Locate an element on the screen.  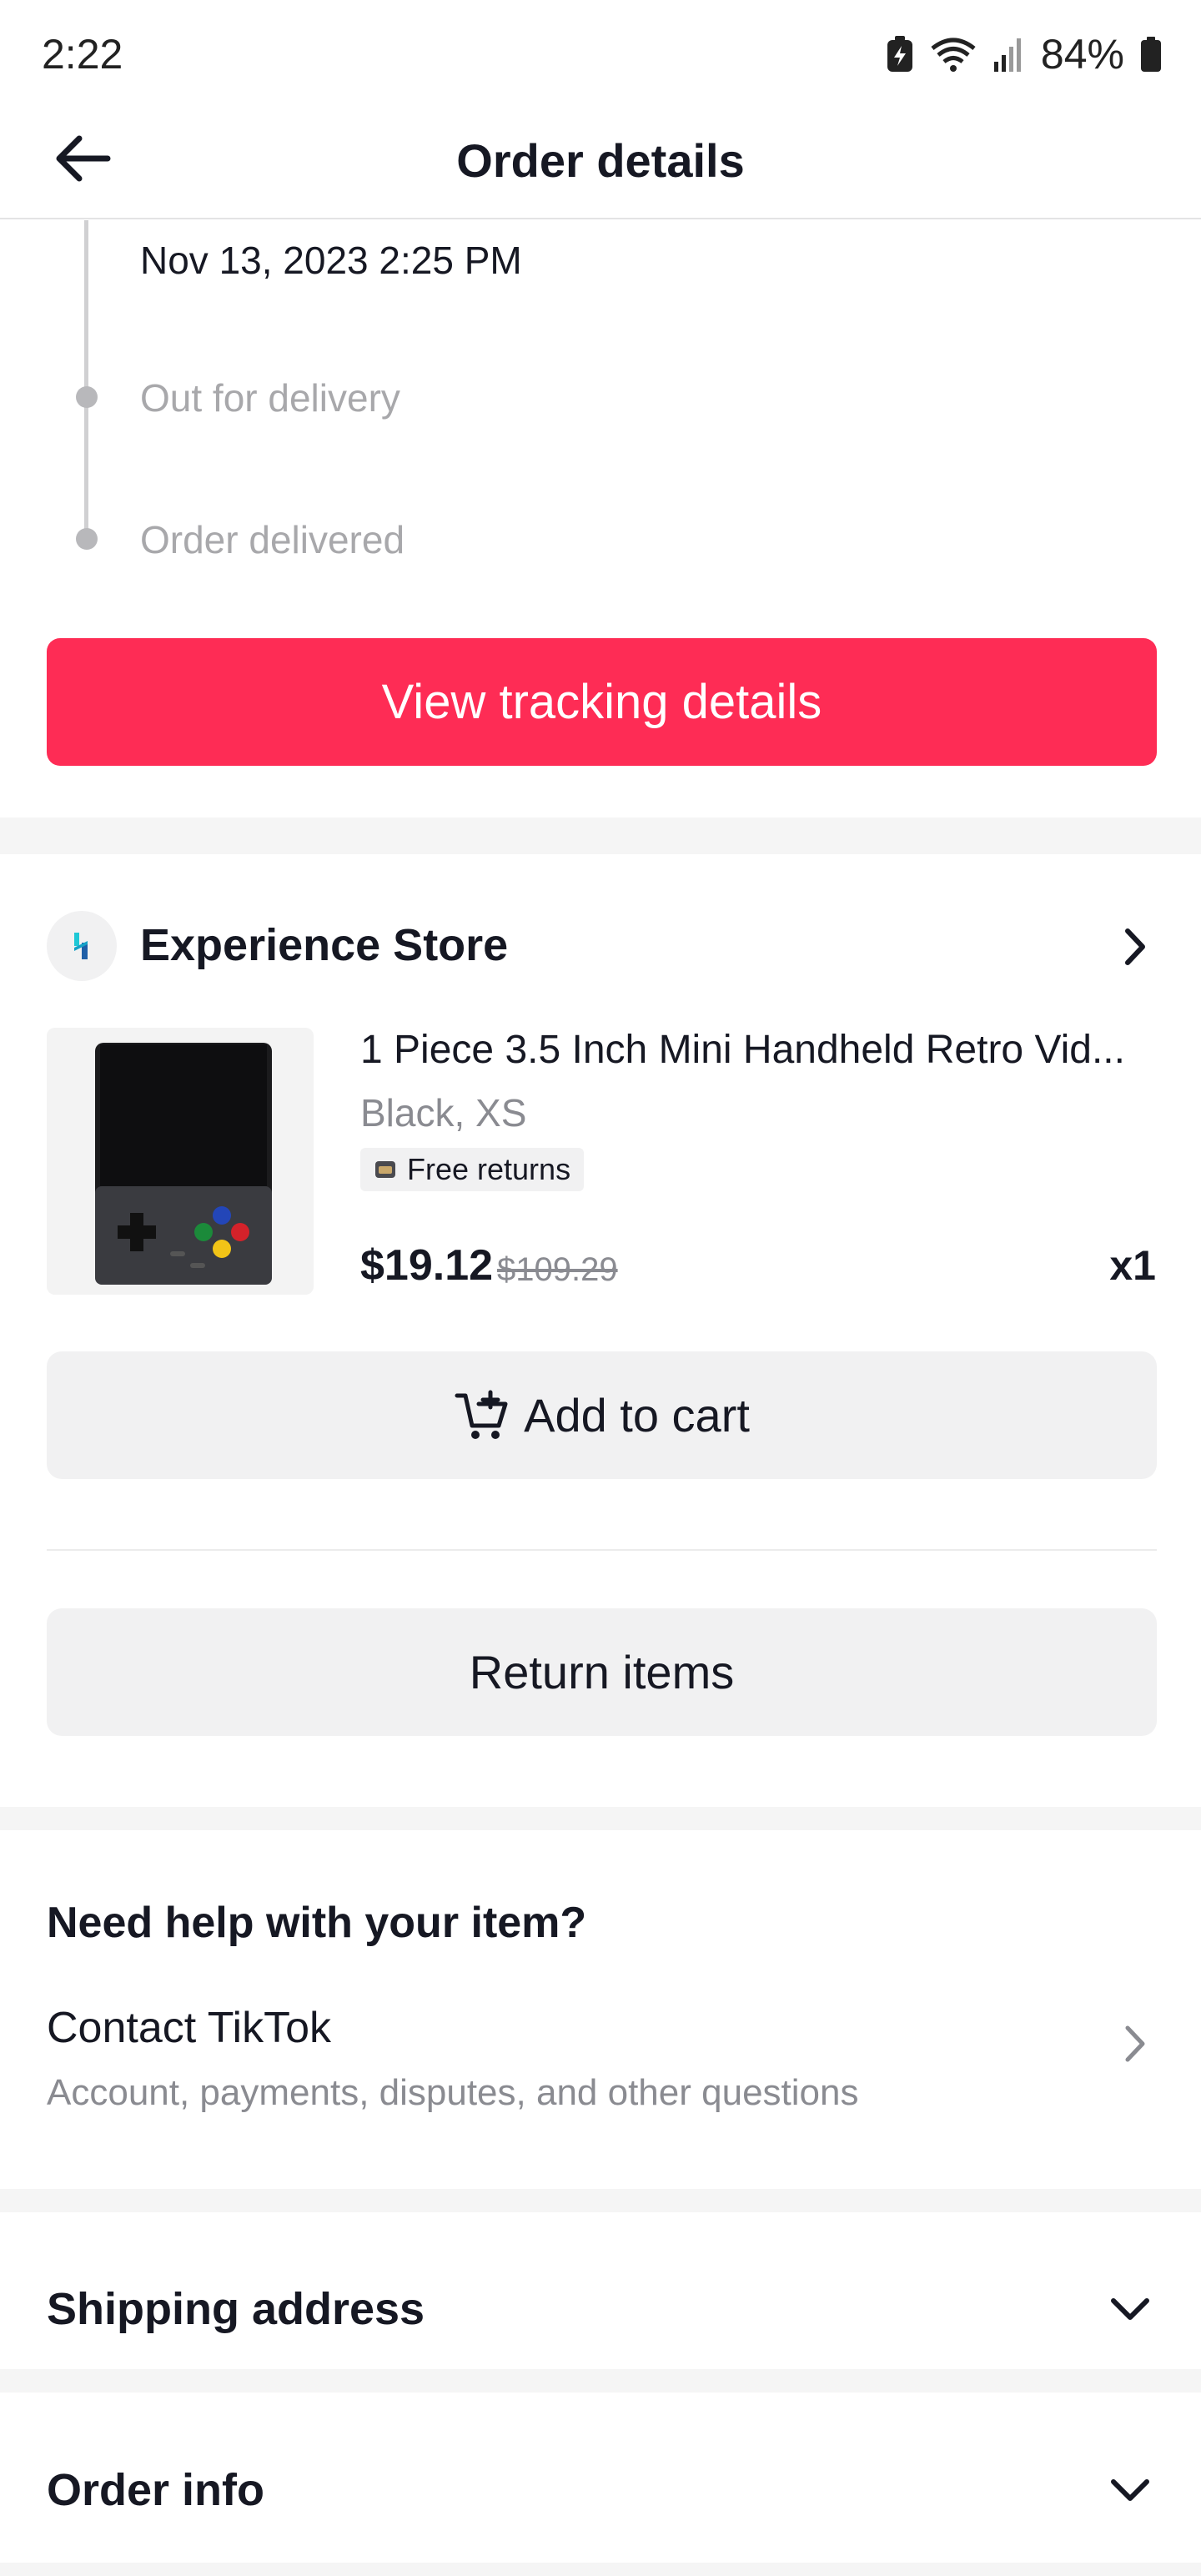
add-to-cart-label: Add to cart is located at coordinates (637, 1415).